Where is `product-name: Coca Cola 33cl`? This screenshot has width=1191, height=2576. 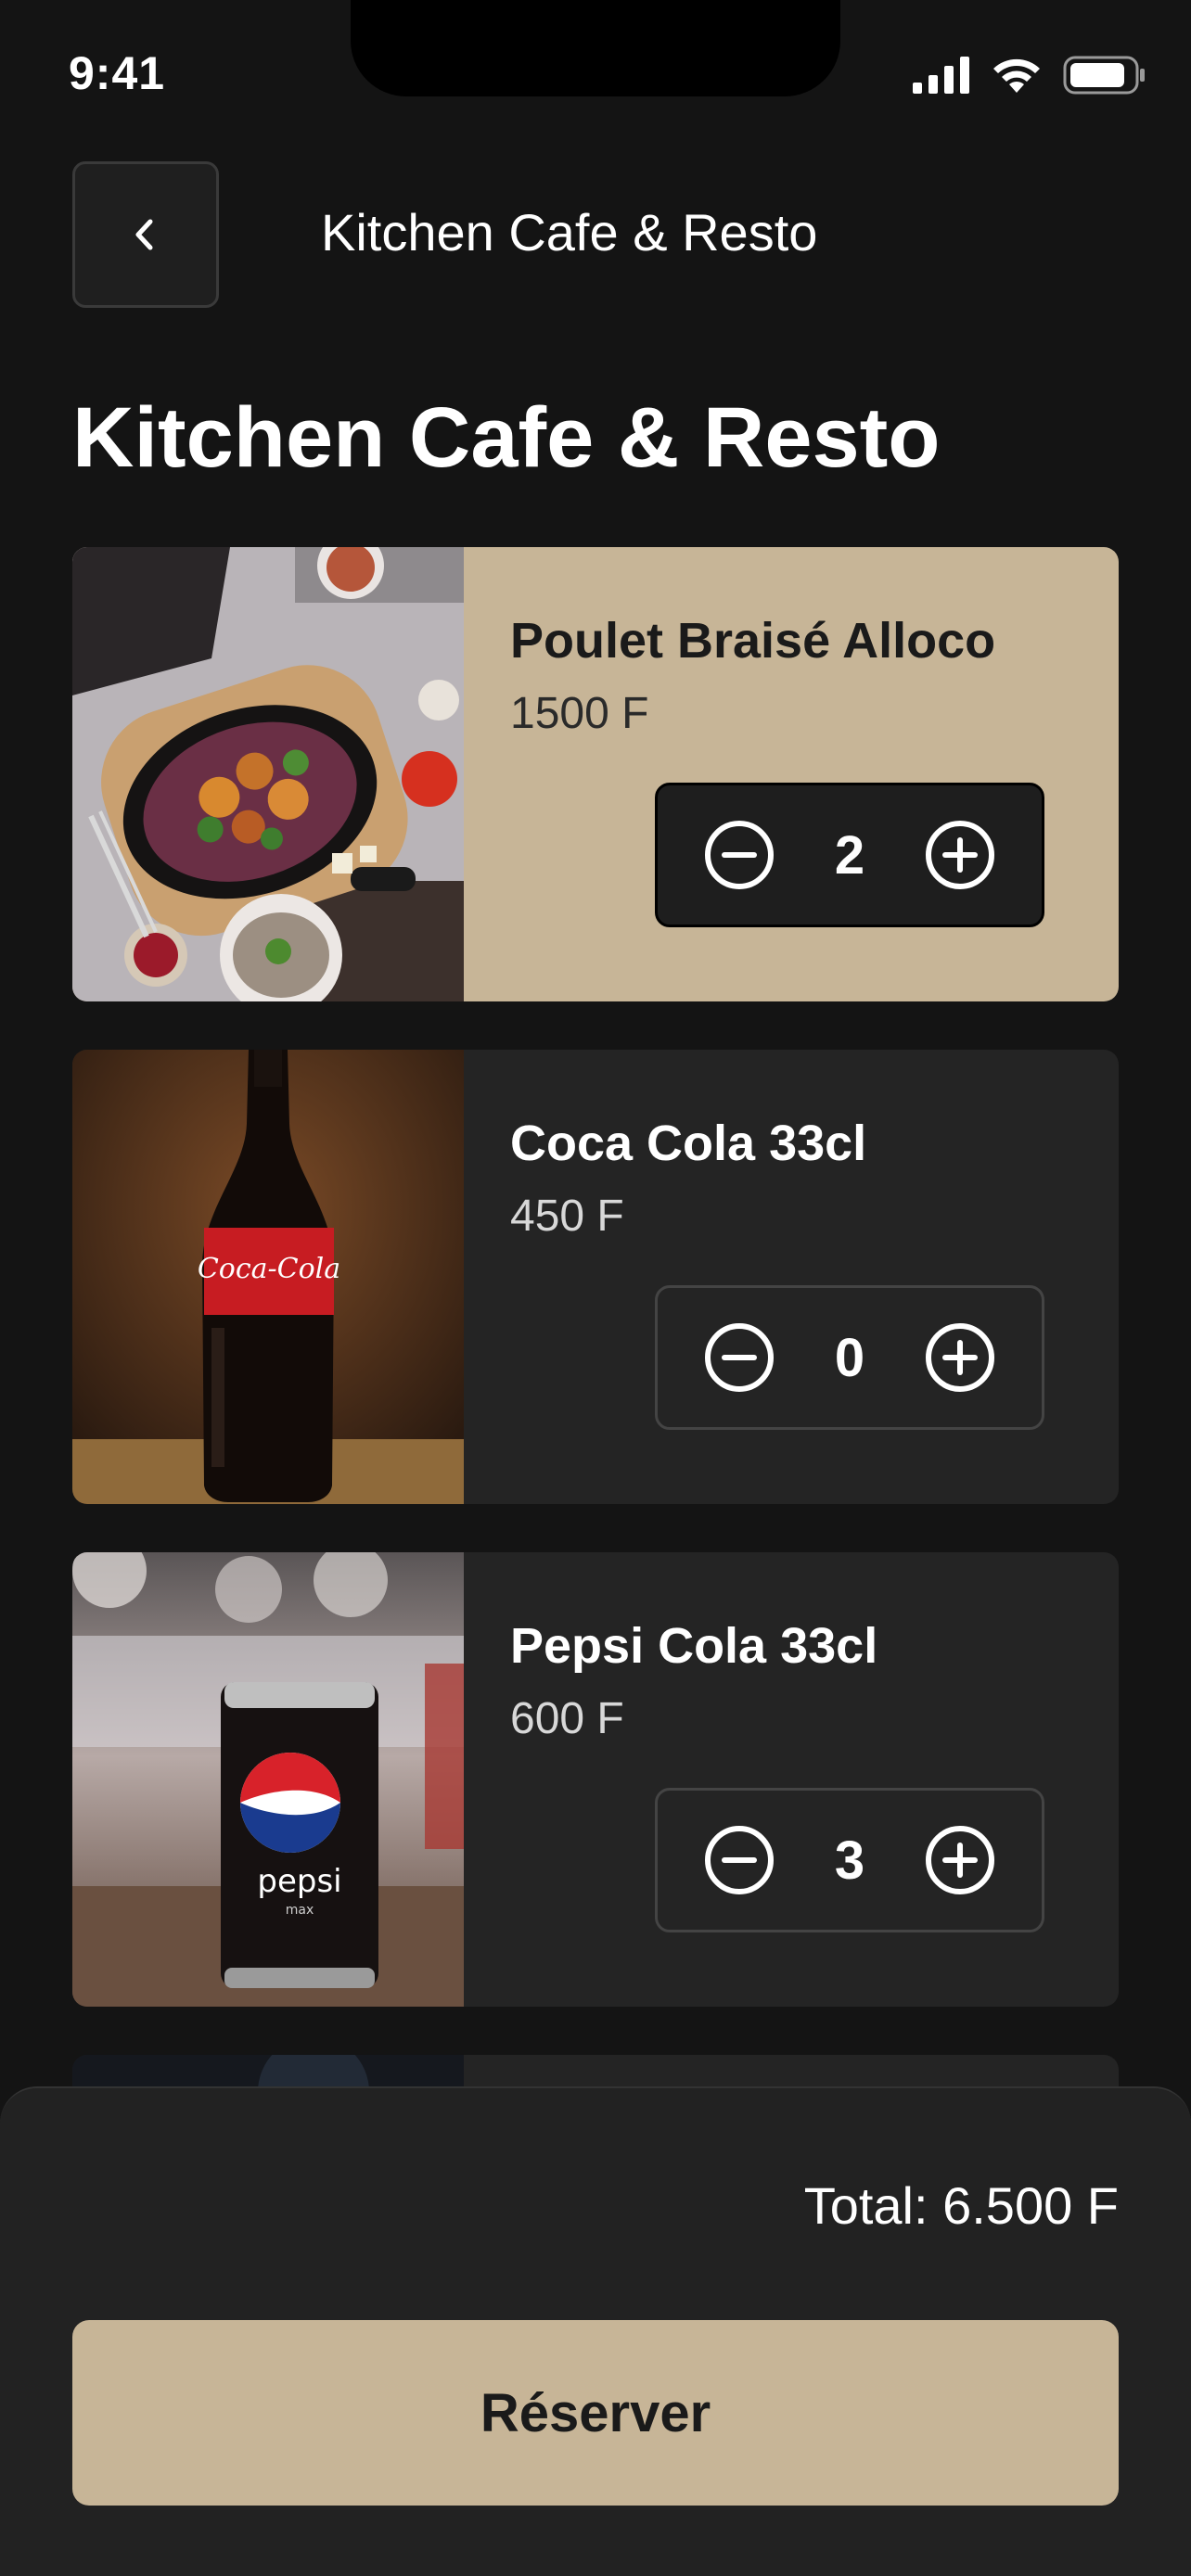 product-name: Coca Cola 33cl is located at coordinates (688, 1143).